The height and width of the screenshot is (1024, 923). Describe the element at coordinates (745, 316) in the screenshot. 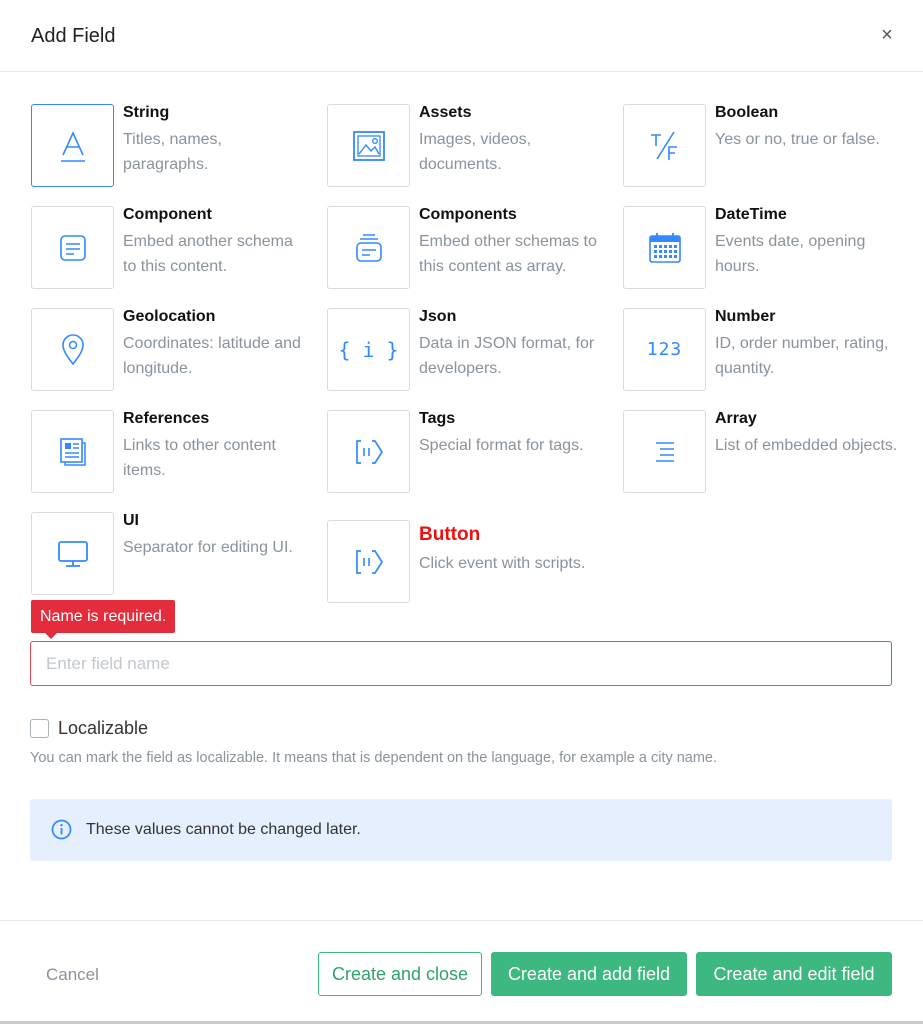

I see `field-type-name: Number` at that location.